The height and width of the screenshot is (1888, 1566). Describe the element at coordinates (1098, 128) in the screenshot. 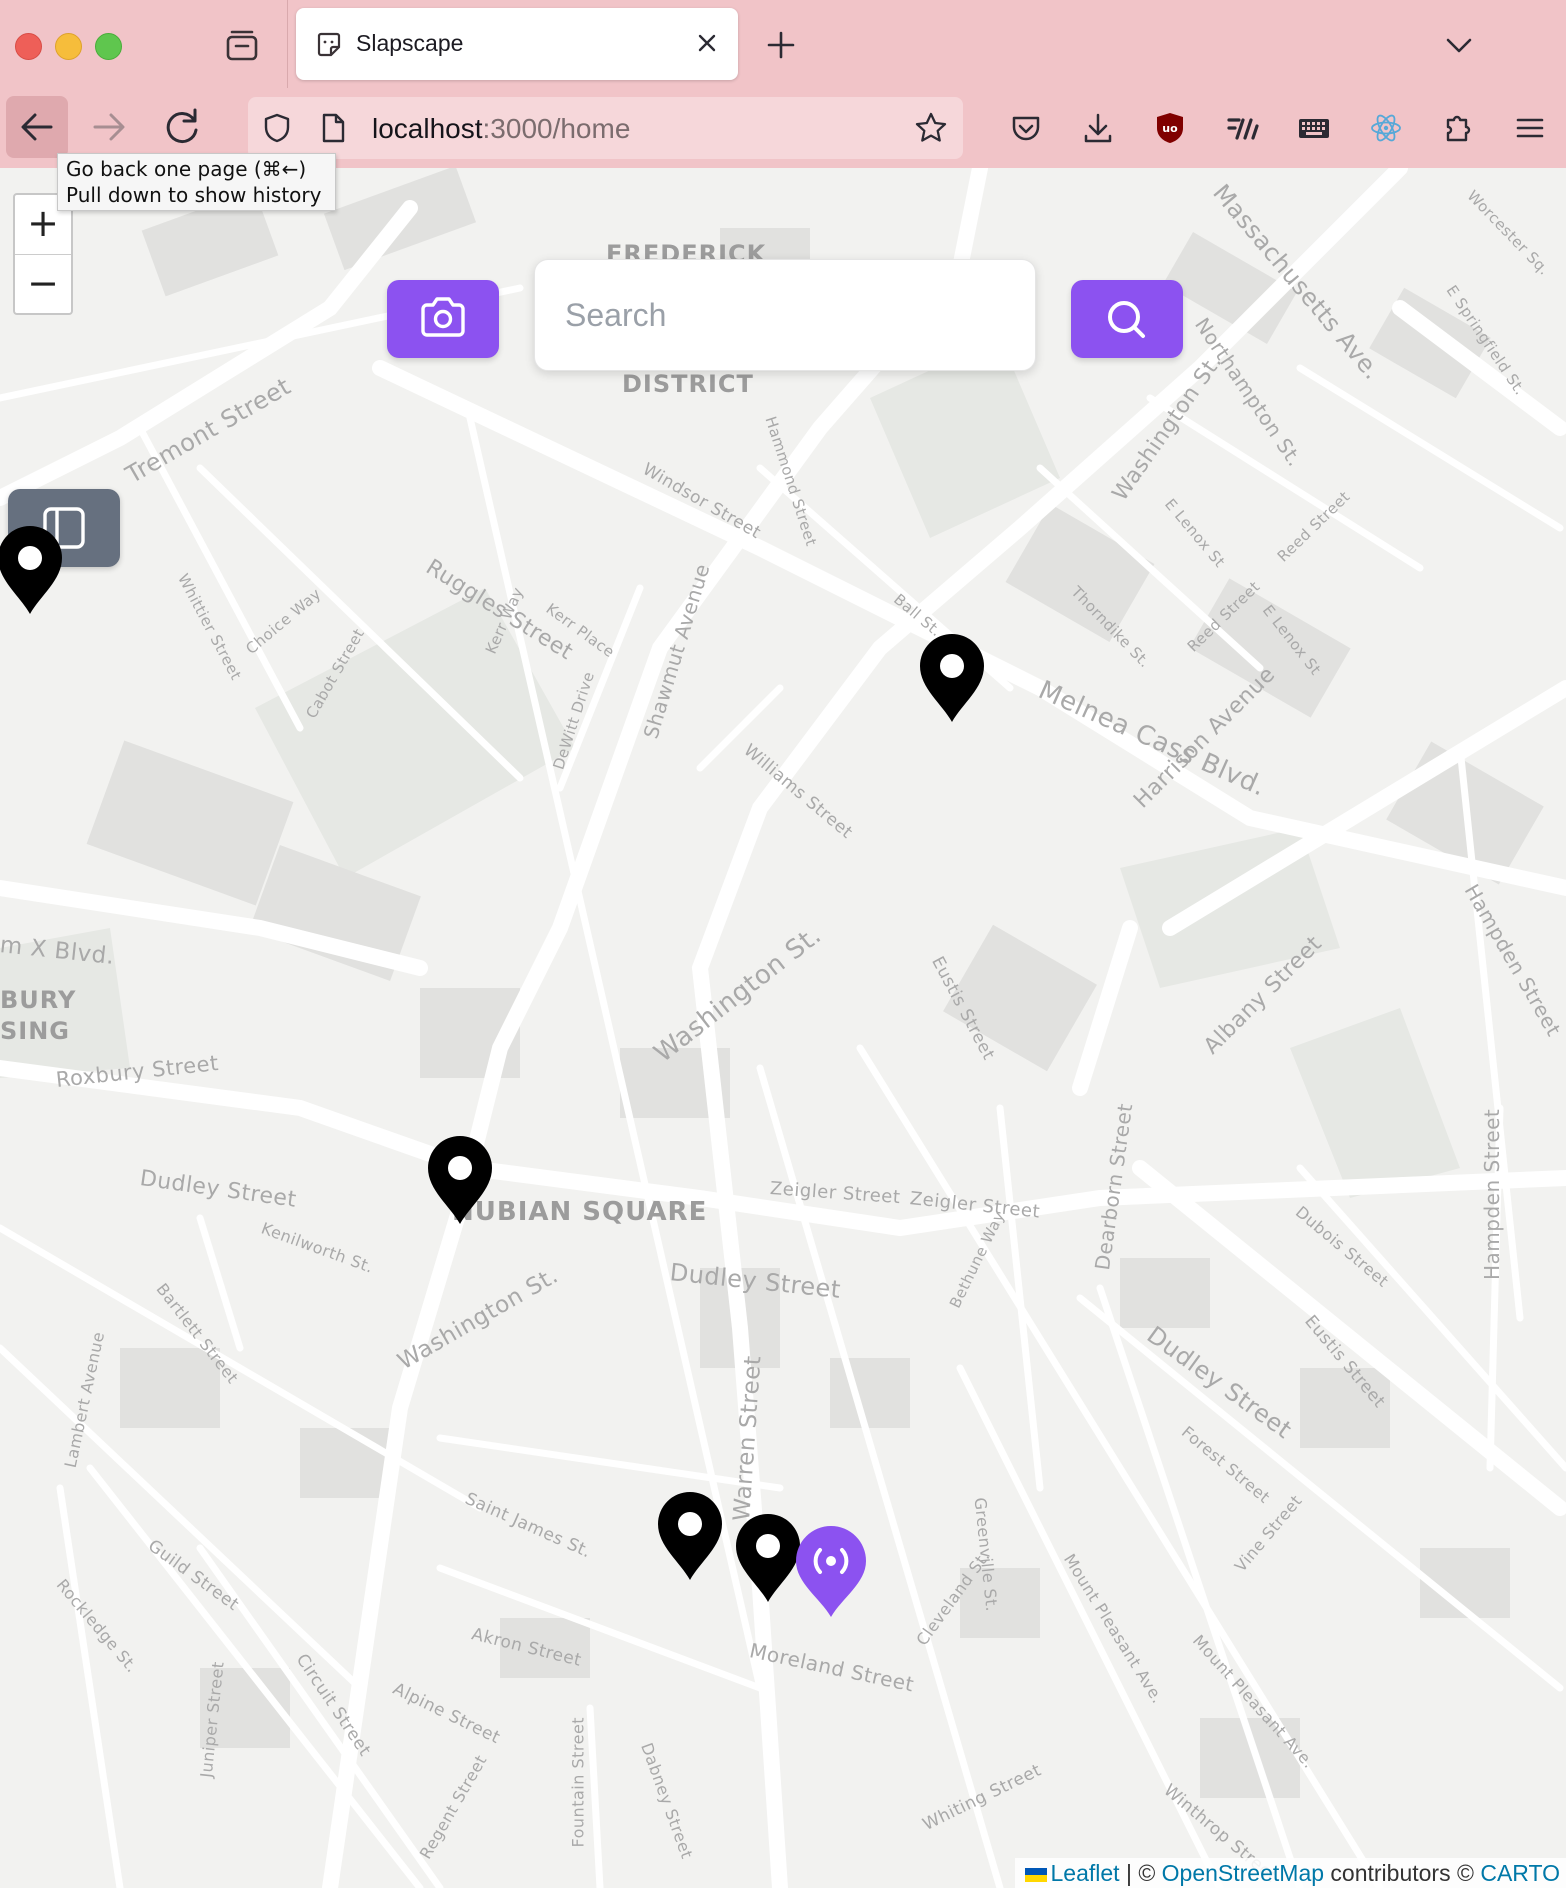

I see `downloads-icon` at that location.